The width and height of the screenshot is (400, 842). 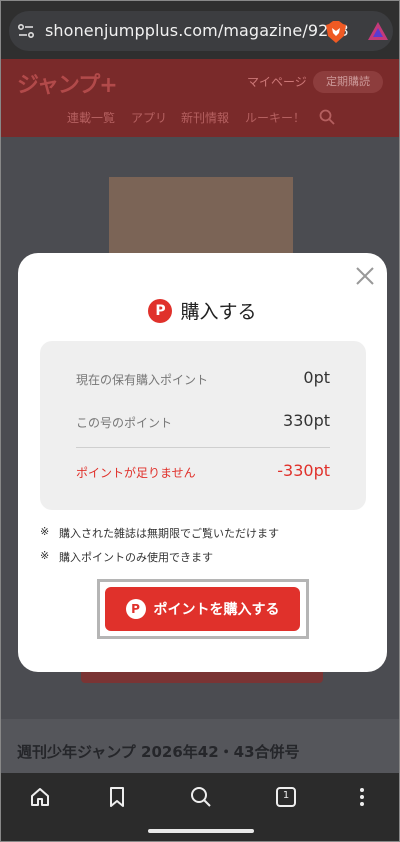 What do you see at coordinates (303, 470) in the screenshot?
I see `shortage-value: -330pt` at bounding box center [303, 470].